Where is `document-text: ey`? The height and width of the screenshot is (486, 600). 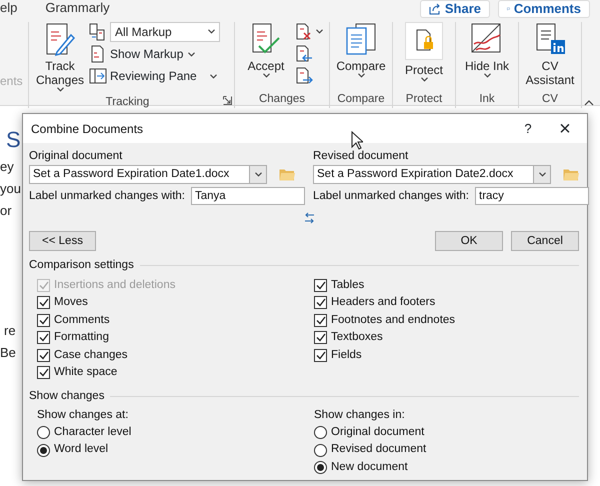 document-text: ey is located at coordinates (7, 166).